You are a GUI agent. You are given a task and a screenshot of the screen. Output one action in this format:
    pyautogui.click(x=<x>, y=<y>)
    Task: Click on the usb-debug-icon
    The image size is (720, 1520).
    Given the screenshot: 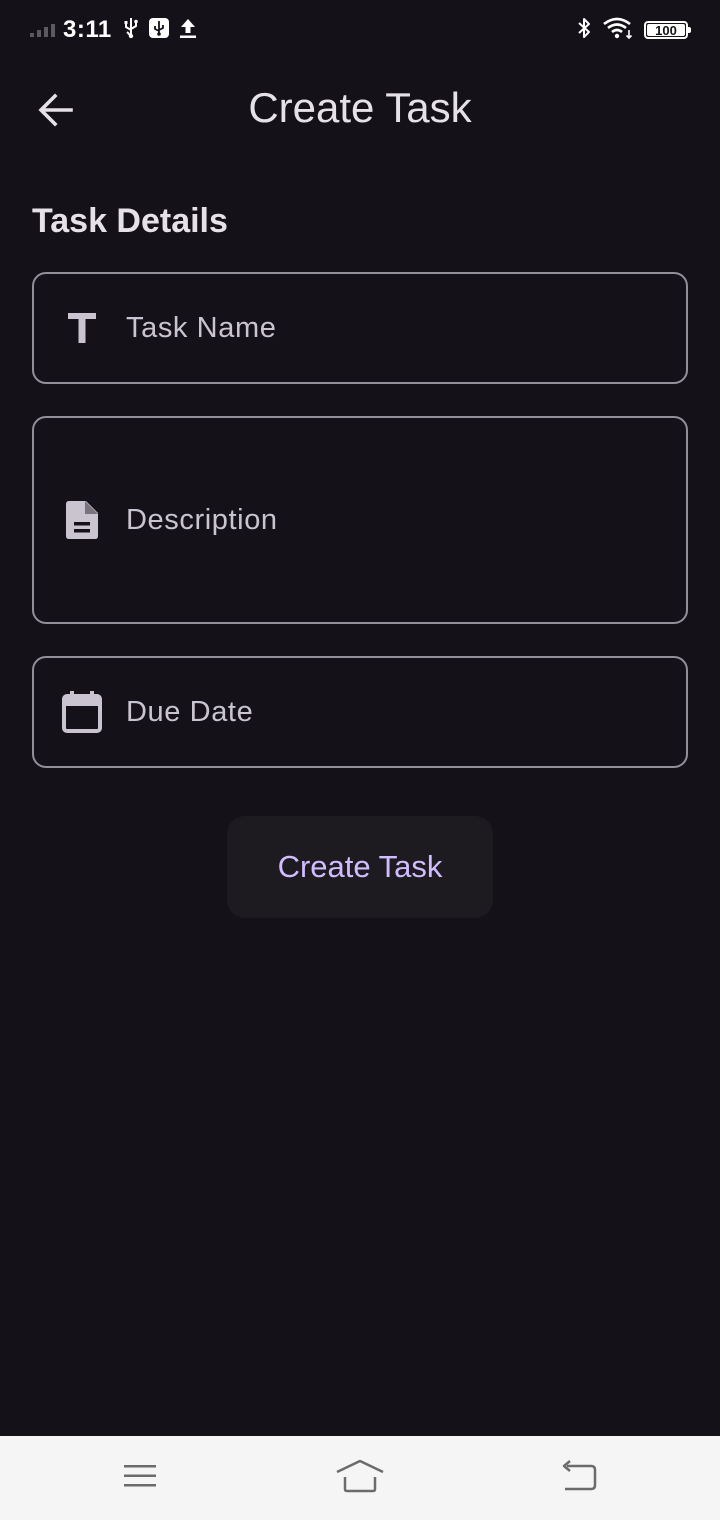 What is the action you would take?
    pyautogui.click(x=159, y=30)
    